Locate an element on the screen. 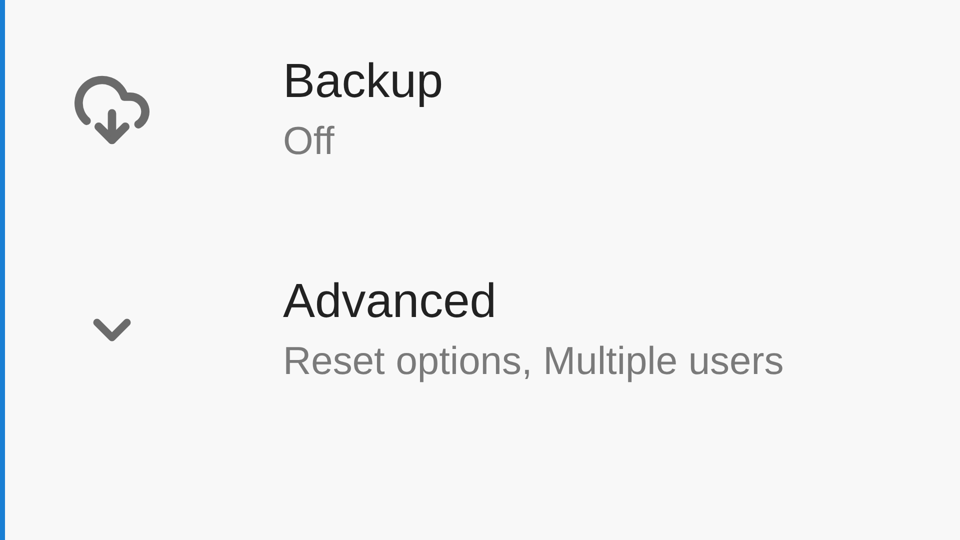  setting-title: Backup is located at coordinates (363, 82).